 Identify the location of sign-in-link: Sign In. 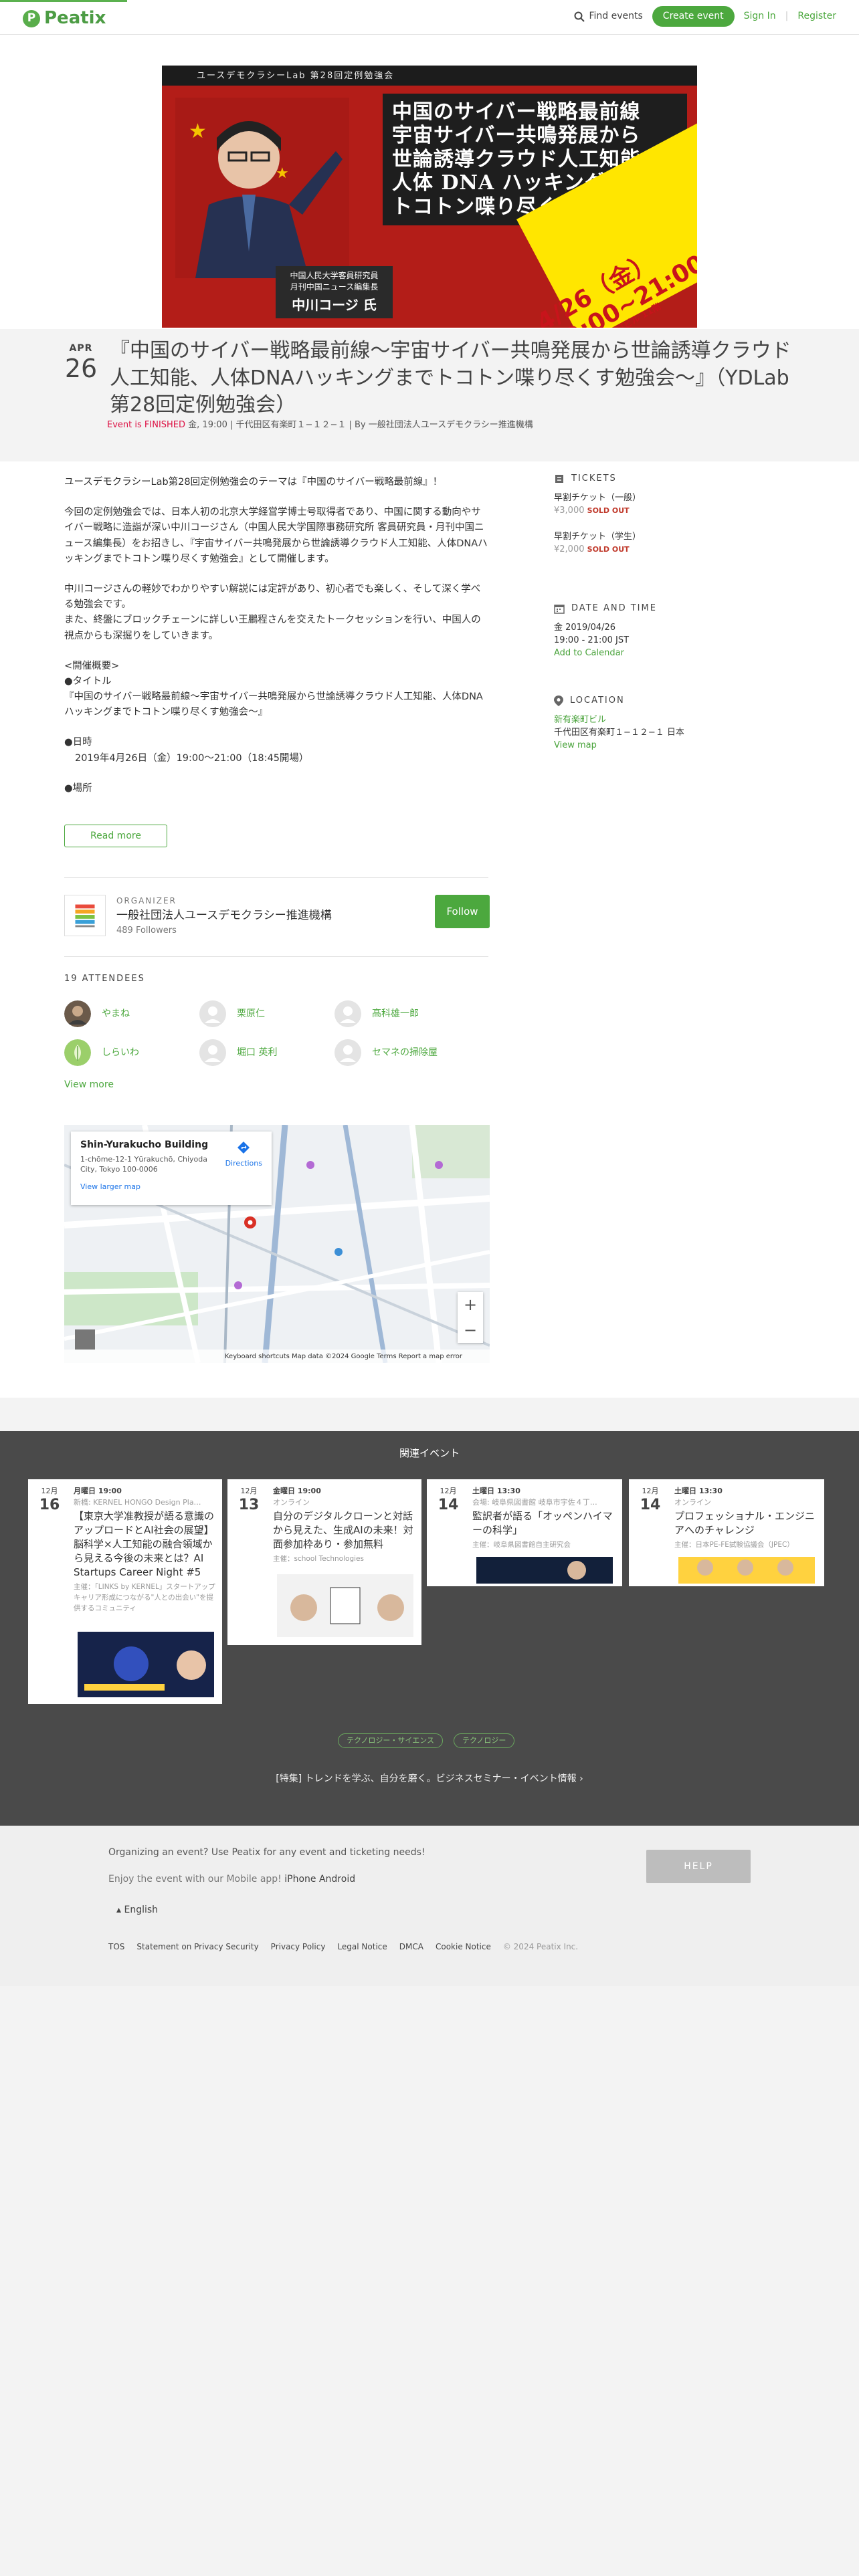
(760, 16).